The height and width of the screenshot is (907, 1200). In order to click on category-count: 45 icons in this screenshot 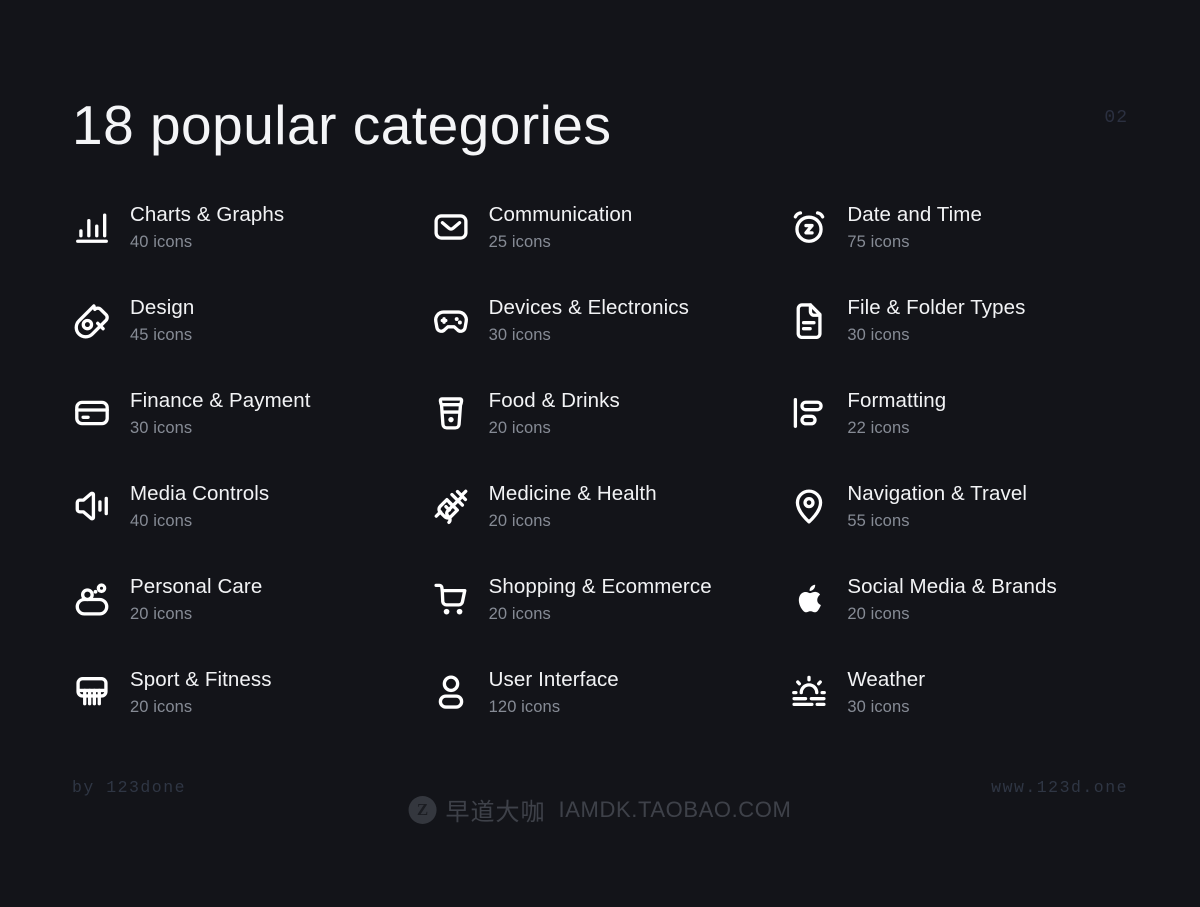, I will do `click(161, 335)`.